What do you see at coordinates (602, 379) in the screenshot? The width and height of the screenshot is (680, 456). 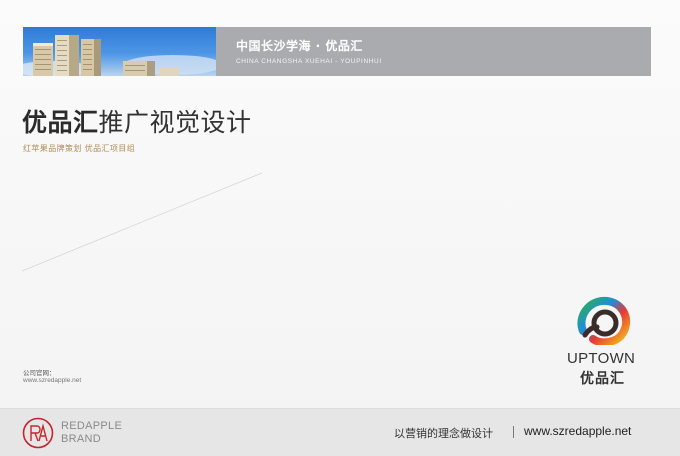 I see `logo-name-cn: 优品汇` at bounding box center [602, 379].